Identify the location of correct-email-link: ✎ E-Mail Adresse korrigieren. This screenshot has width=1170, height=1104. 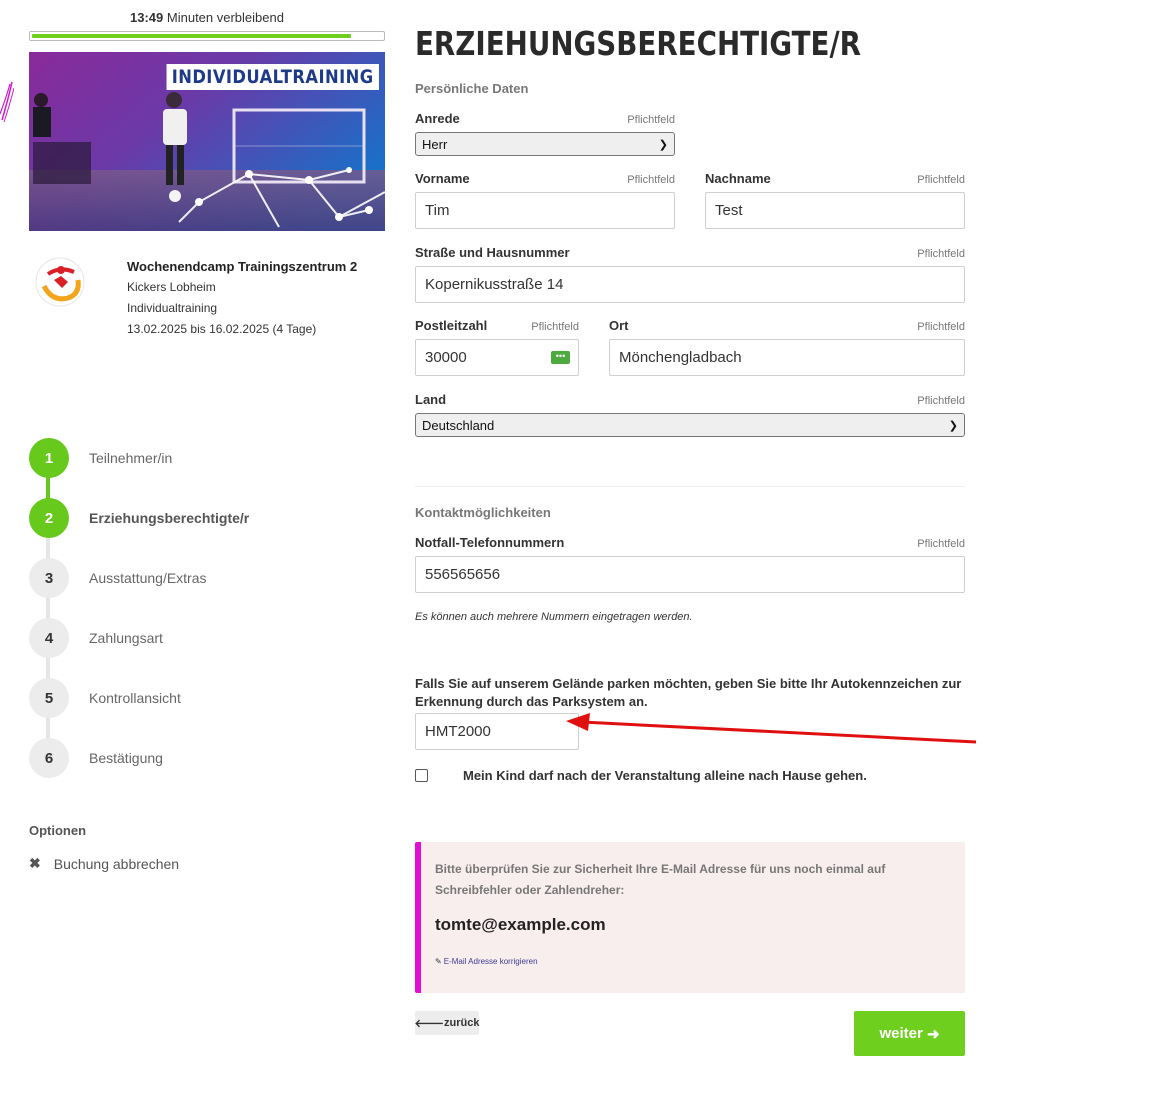
(693, 961).